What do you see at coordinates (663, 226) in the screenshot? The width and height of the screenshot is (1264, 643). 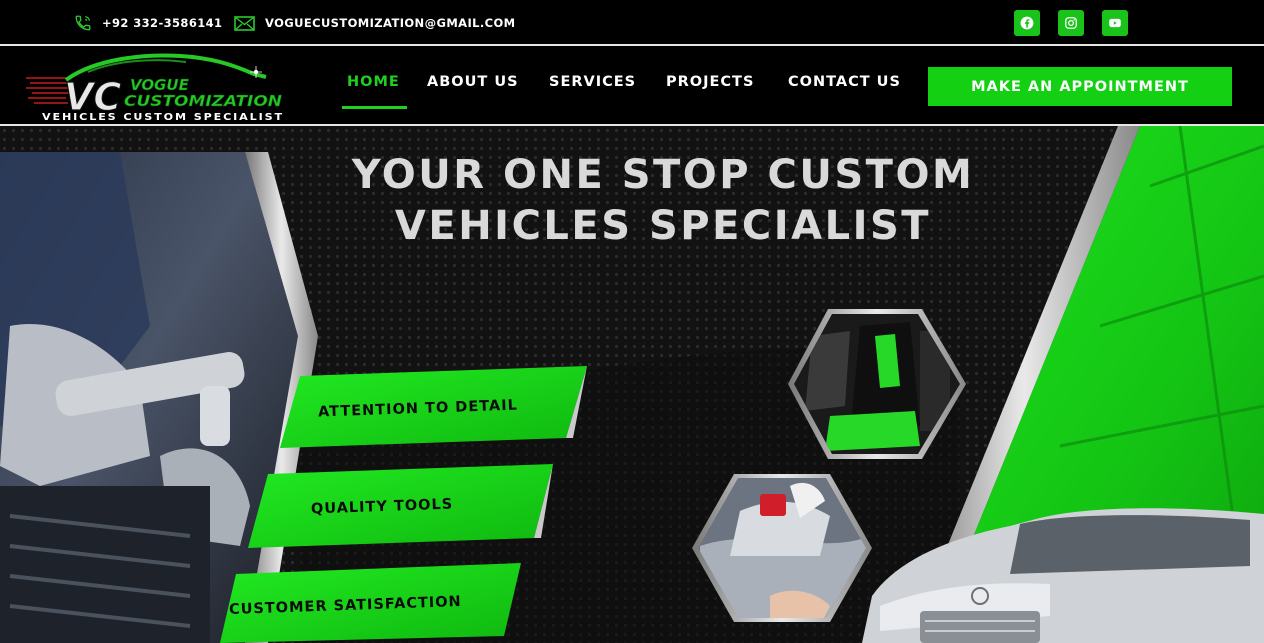 I see `headline-line-2: VEHICLES SPECIALIST` at bounding box center [663, 226].